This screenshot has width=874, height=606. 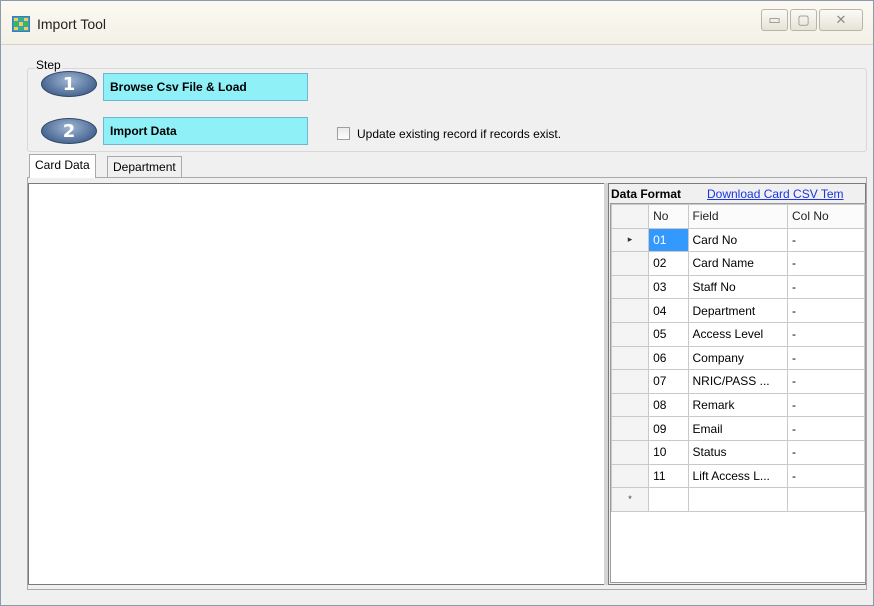 I want to click on cell-field: Card Name, so click(x=738, y=263).